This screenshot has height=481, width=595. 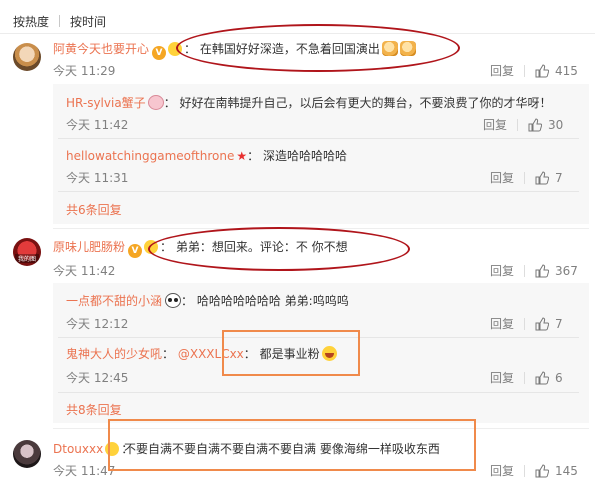 What do you see at coordinates (94, 209) in the screenshot?
I see `more-replies-link: 共6条回复` at bounding box center [94, 209].